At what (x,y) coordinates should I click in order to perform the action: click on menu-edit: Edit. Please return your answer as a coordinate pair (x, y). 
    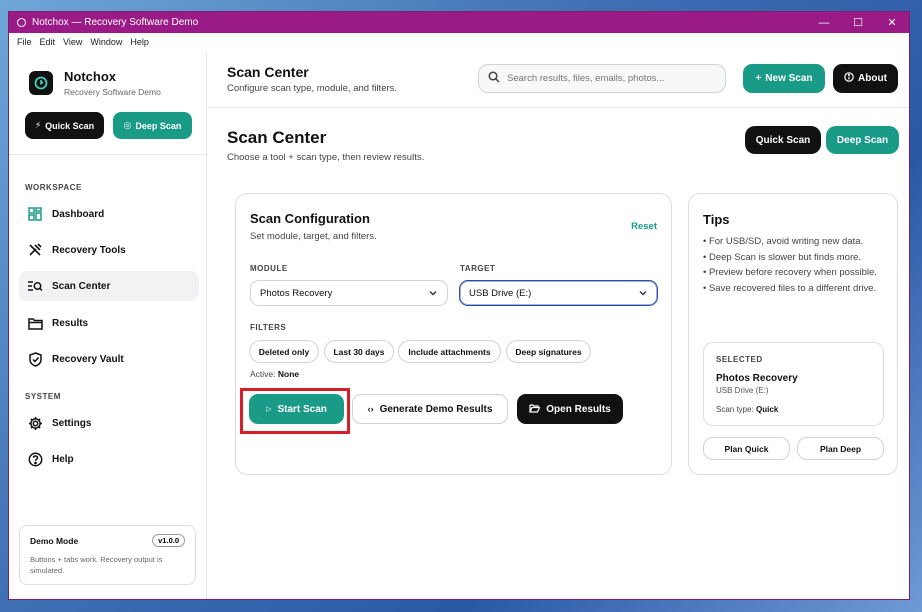
    Looking at the image, I should click on (48, 42).